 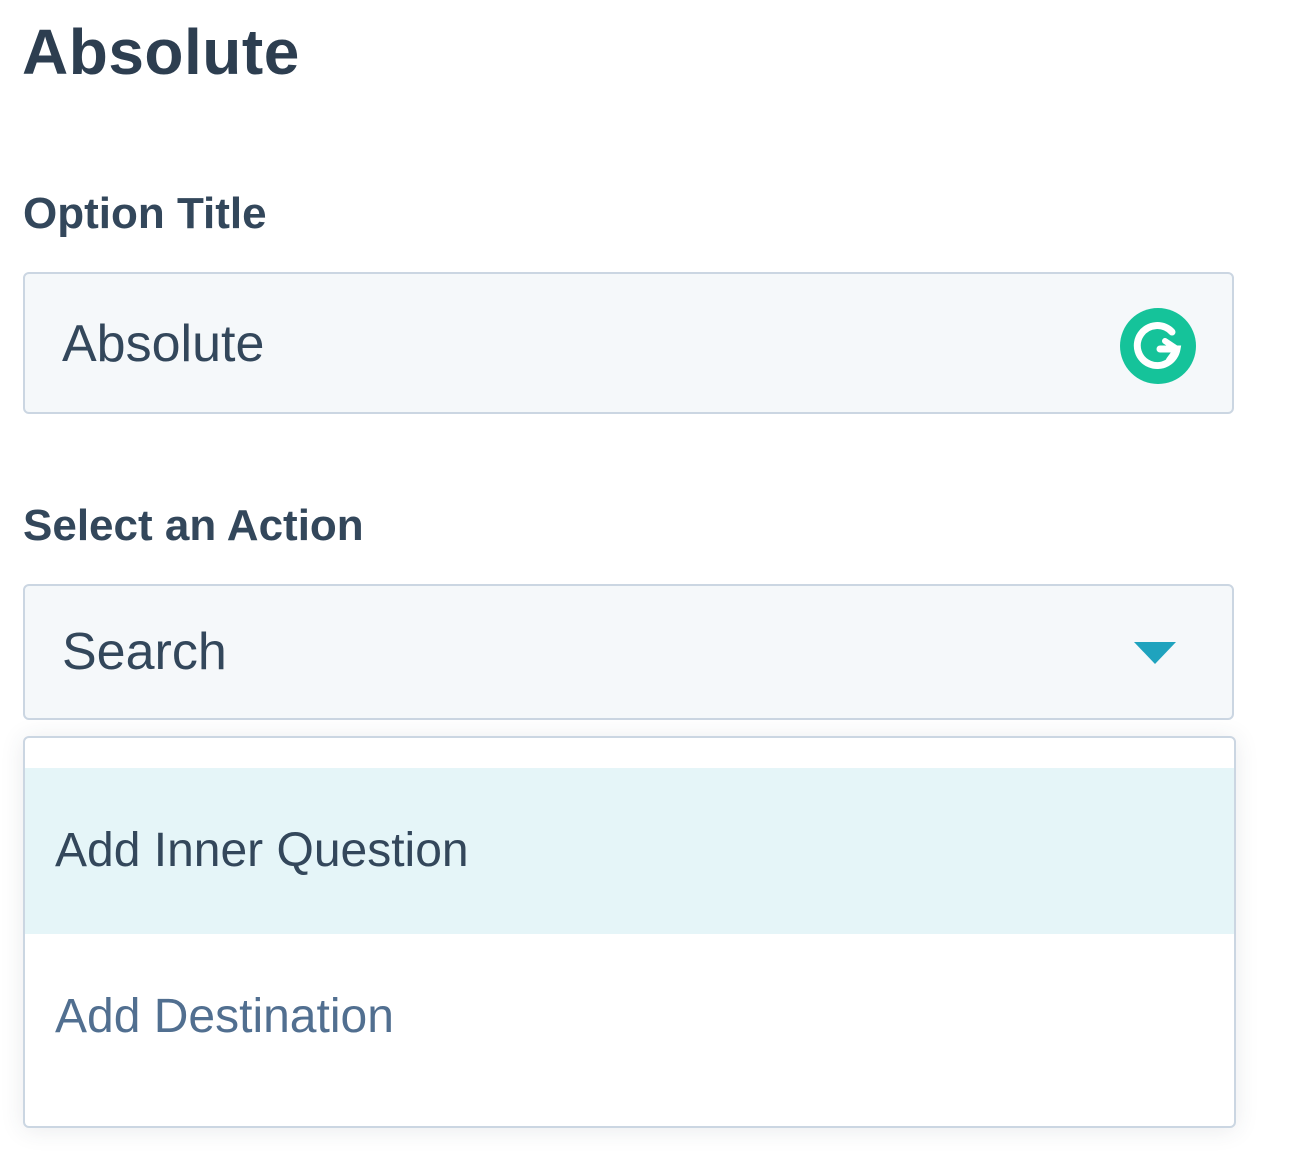 What do you see at coordinates (193, 525) in the screenshot?
I see `select-action-label: Select an Action` at bounding box center [193, 525].